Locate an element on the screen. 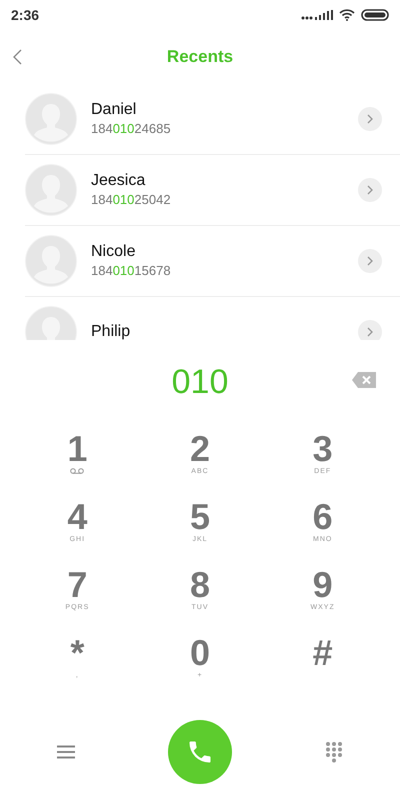  voicemail-icon is located at coordinates (77, 471).